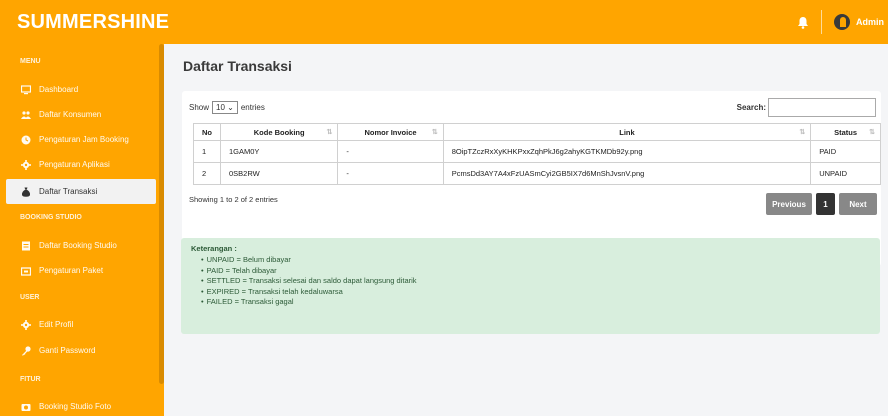  I want to click on entries-select: 10 ⌄, so click(225, 107).